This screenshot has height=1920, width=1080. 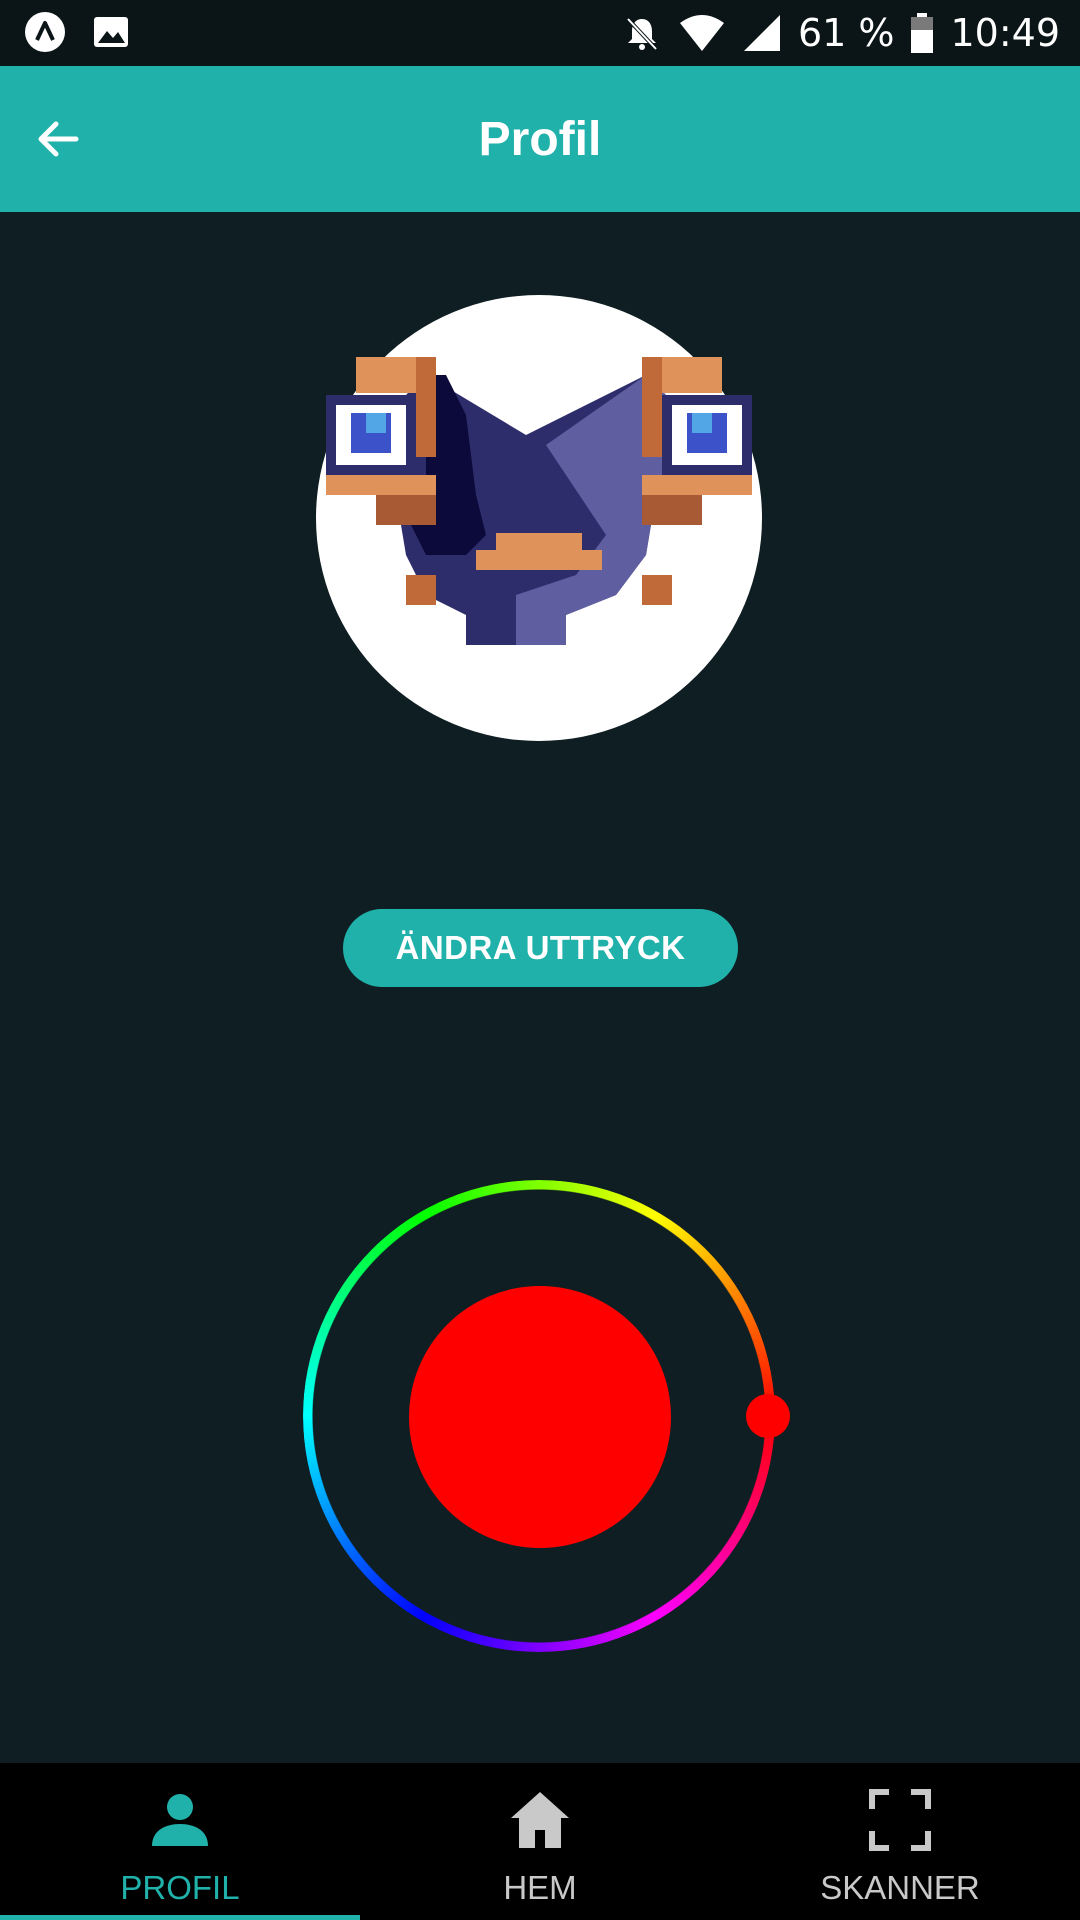 I want to click on app-logo-icon, so click(x=45, y=32).